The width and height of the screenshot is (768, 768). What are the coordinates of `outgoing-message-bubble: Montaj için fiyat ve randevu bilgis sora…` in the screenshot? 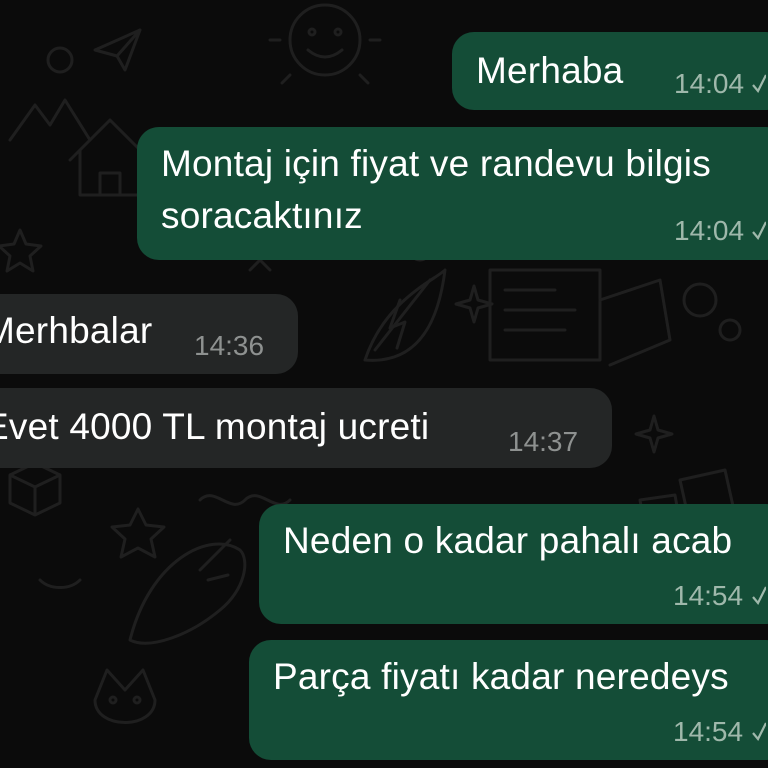 It's located at (452, 193).